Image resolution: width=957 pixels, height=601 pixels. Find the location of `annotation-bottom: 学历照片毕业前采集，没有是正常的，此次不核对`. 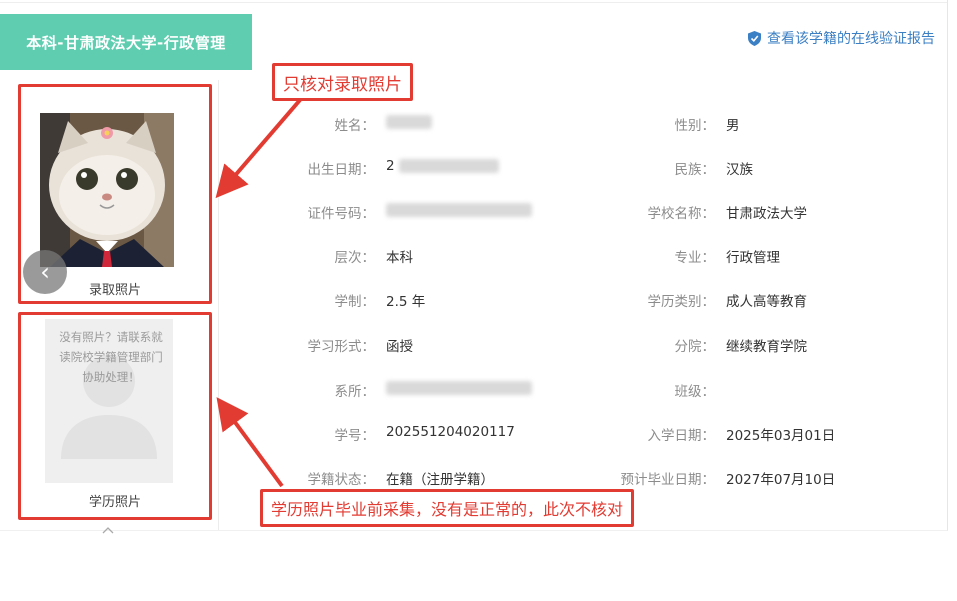

annotation-bottom: 学历照片毕业前采集，没有是正常的，此次不核对 is located at coordinates (447, 508).